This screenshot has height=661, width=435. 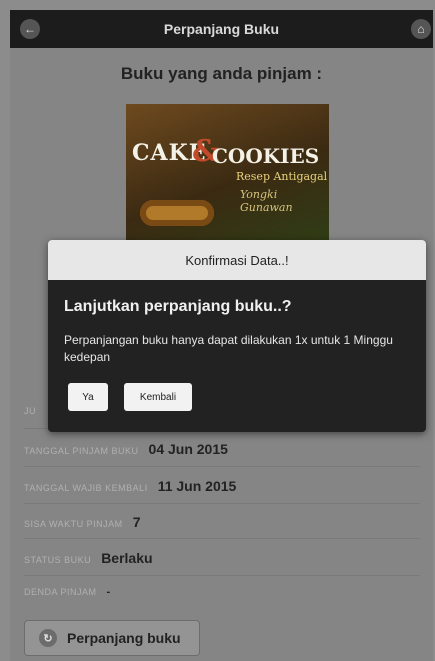 I want to click on cake-roll-illustration, so click(x=177, y=213).